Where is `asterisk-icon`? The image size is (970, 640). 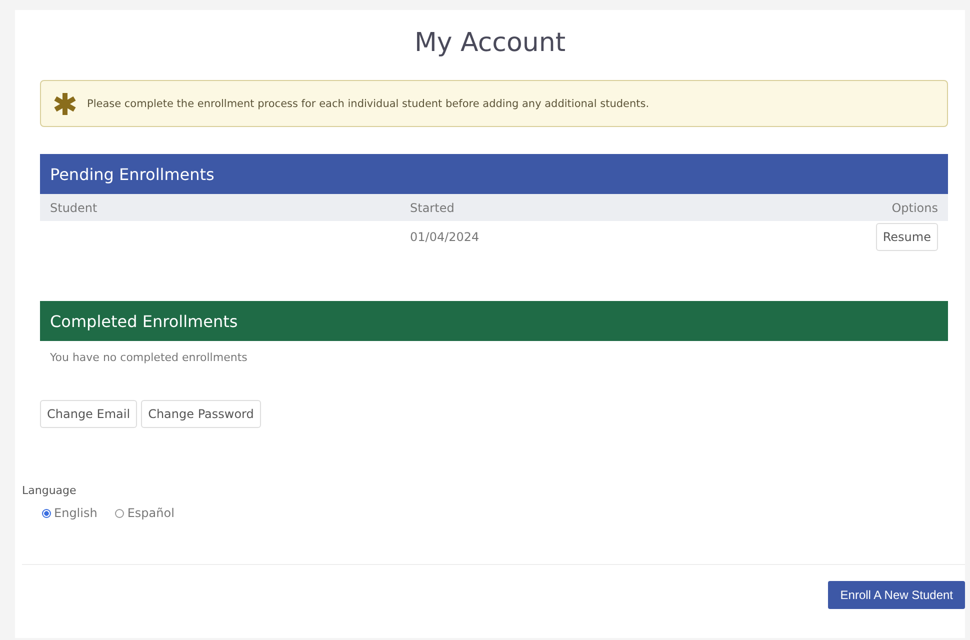
asterisk-icon is located at coordinates (65, 104).